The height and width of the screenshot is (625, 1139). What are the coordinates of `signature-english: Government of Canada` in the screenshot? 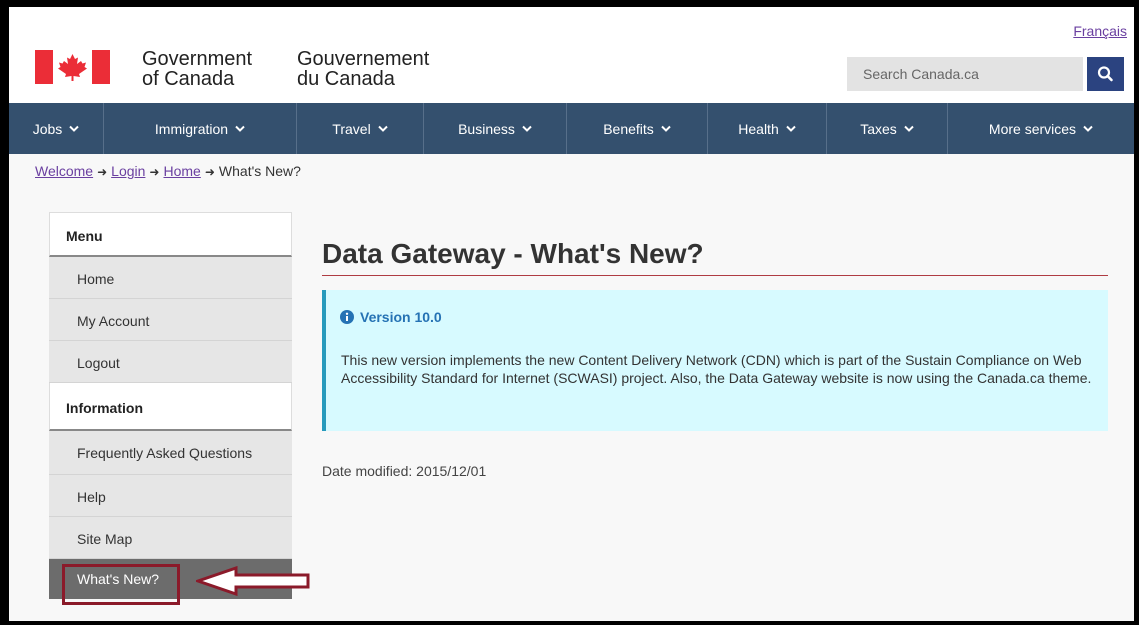 It's located at (197, 69).